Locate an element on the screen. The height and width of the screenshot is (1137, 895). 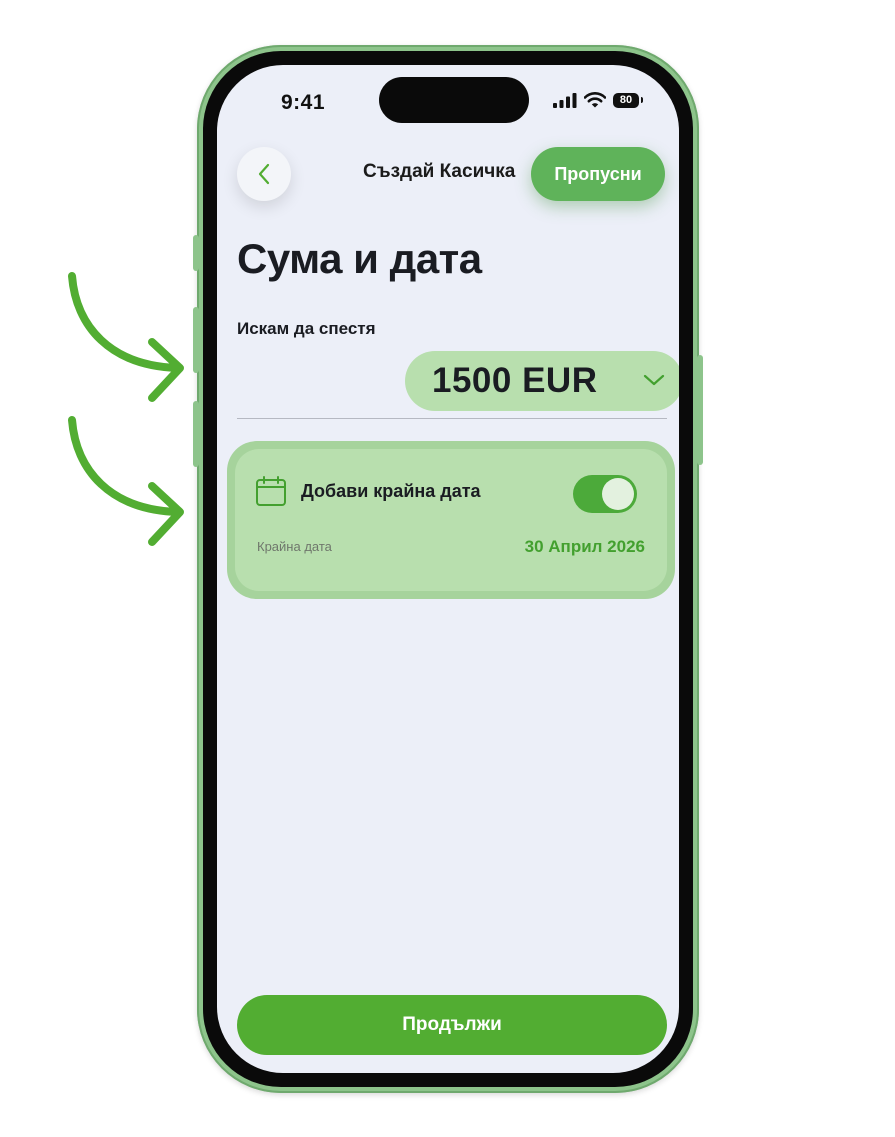
power-button is located at coordinates (700, 410).